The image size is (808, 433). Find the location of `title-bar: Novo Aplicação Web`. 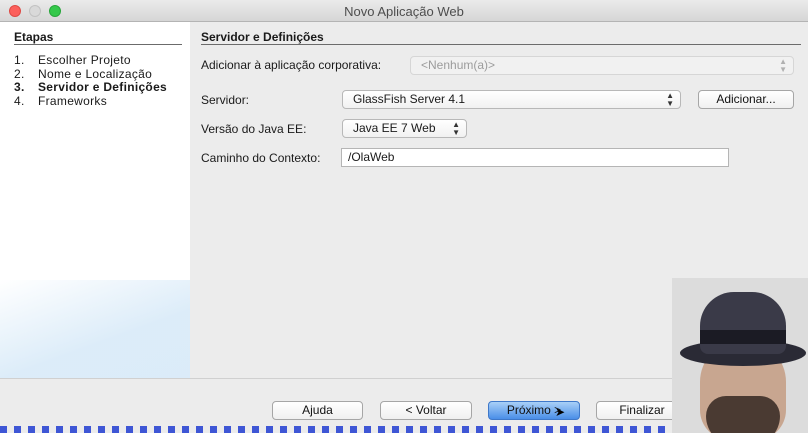

title-bar: Novo Aplicação Web is located at coordinates (404, 11).